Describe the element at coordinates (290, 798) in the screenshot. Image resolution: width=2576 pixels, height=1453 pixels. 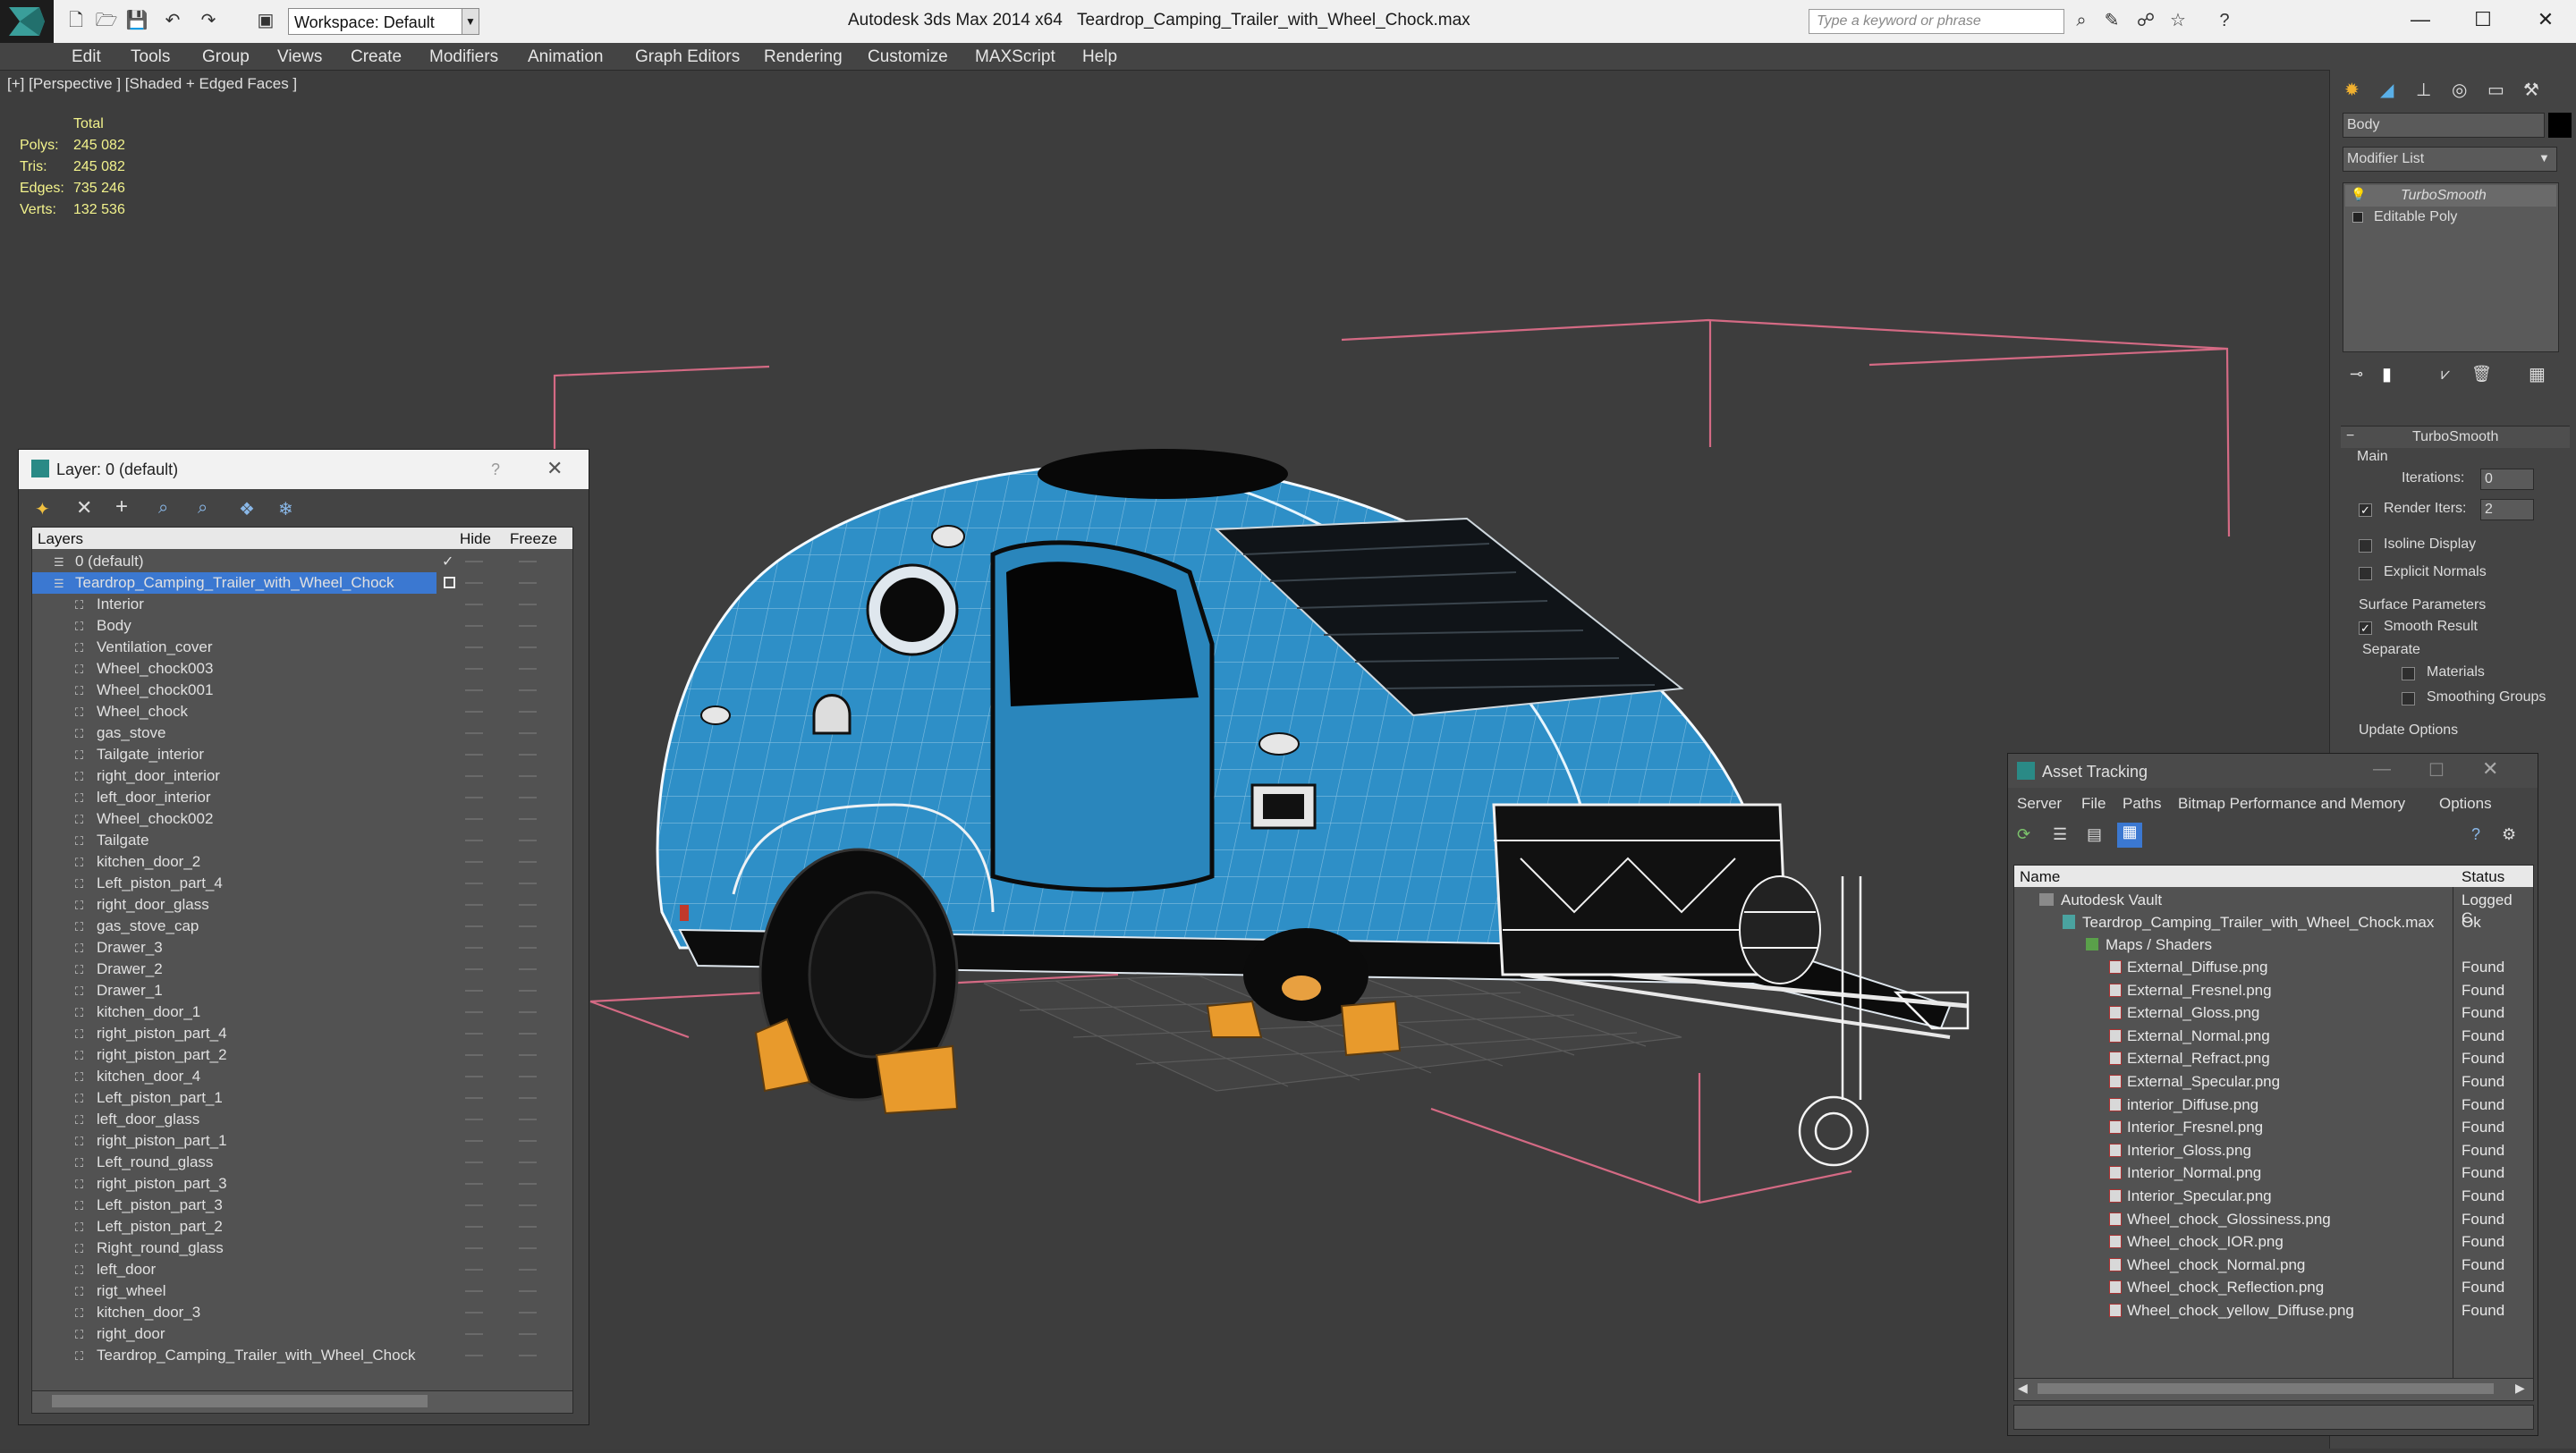
I see `layer-row: ⛶ left_door_interior` at that location.